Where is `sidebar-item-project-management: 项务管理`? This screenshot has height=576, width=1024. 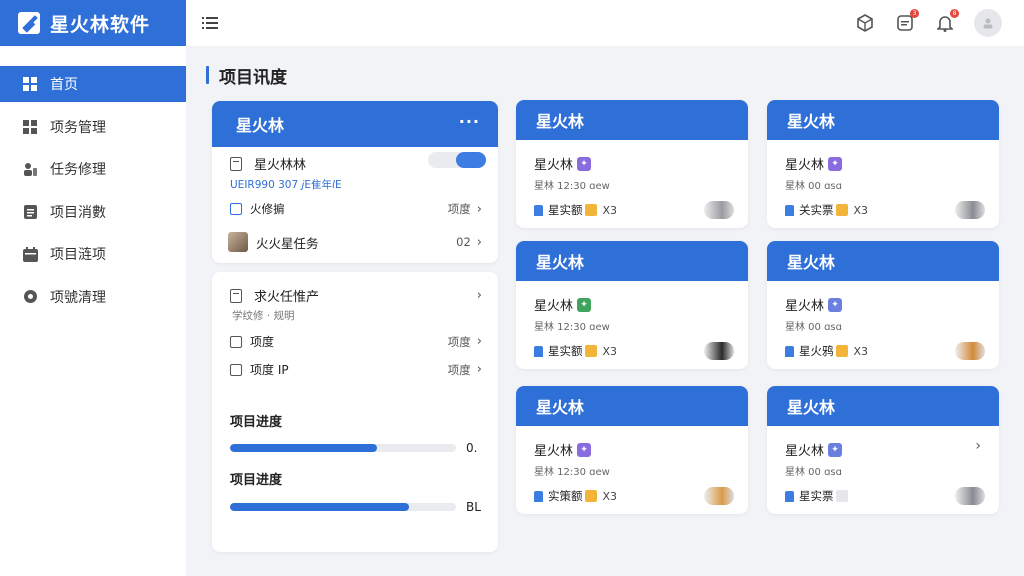
sidebar-item-project-management: 项务管理 is located at coordinates (93, 127).